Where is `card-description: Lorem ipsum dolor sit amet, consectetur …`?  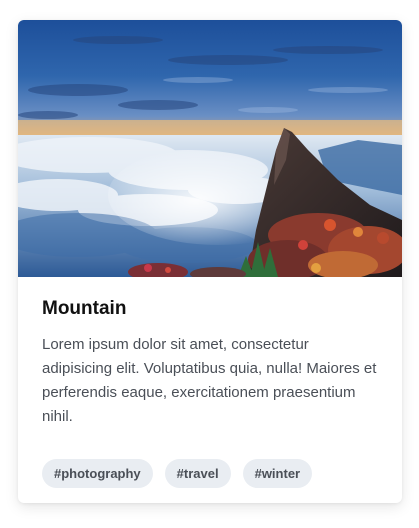
card-description: Lorem ipsum dolor sit amet, consectetur … is located at coordinates (209, 380).